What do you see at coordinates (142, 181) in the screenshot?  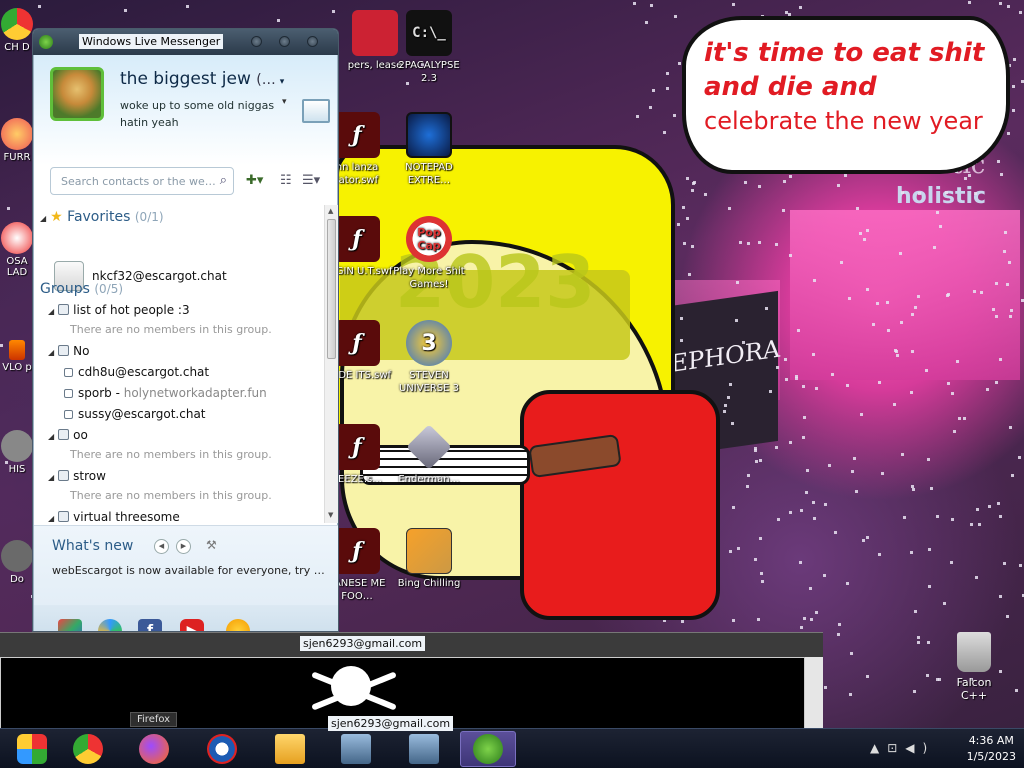 I see `search-input: Search contacts or the we… ⌕` at bounding box center [142, 181].